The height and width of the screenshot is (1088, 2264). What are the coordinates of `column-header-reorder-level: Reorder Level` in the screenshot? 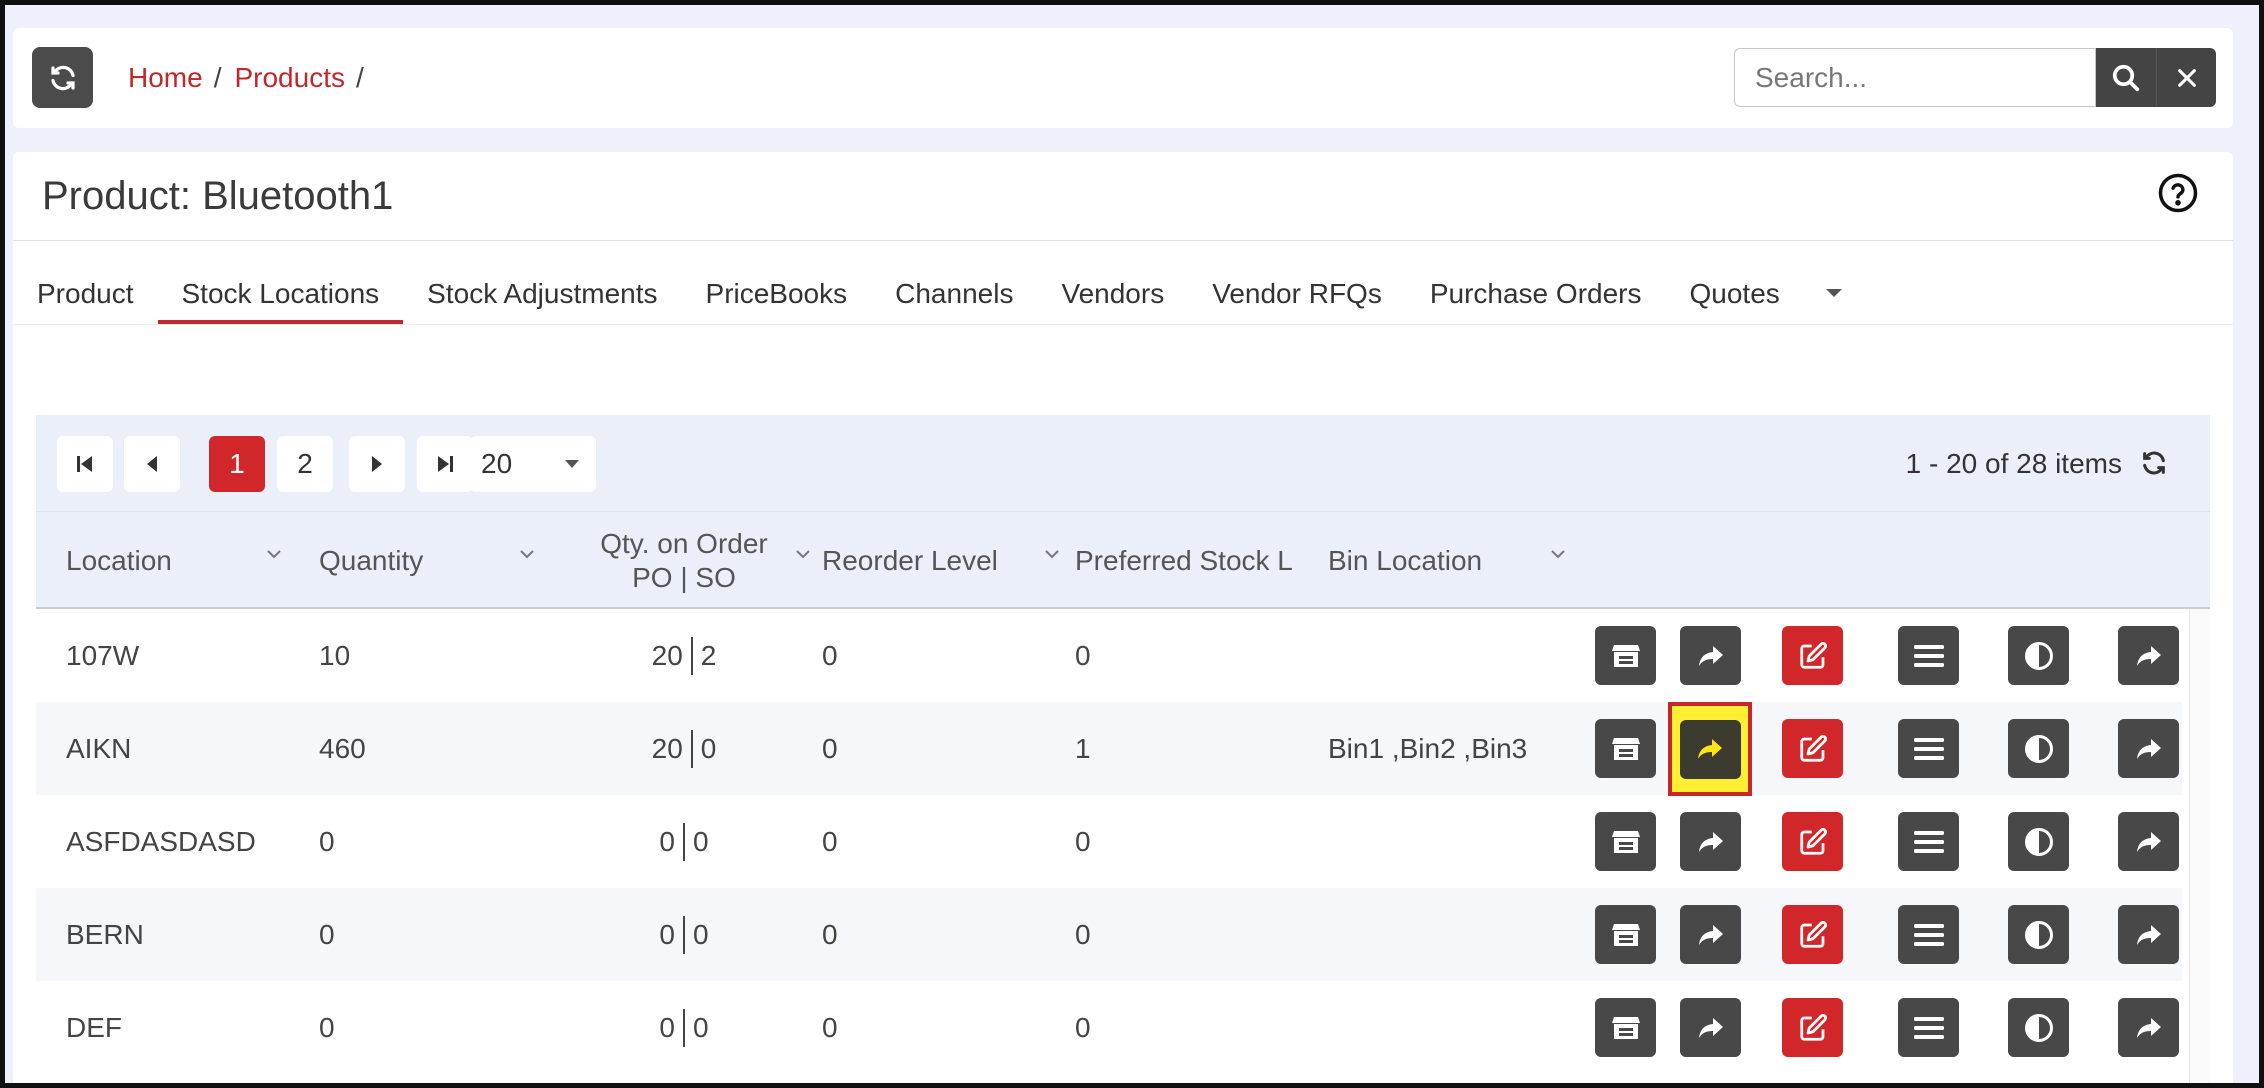 It's located at (942, 560).